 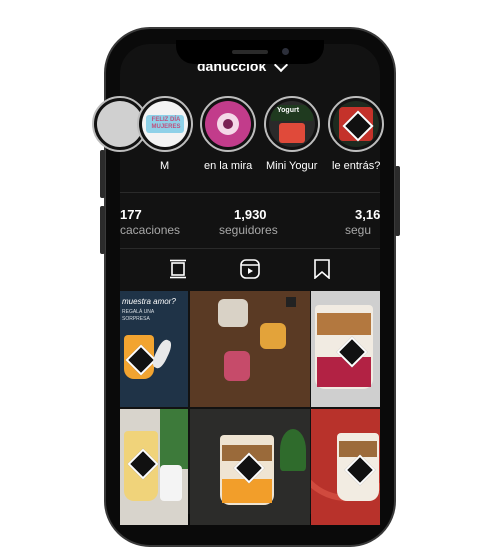 I want to click on highlight-label-m: M, so click(x=165, y=166).